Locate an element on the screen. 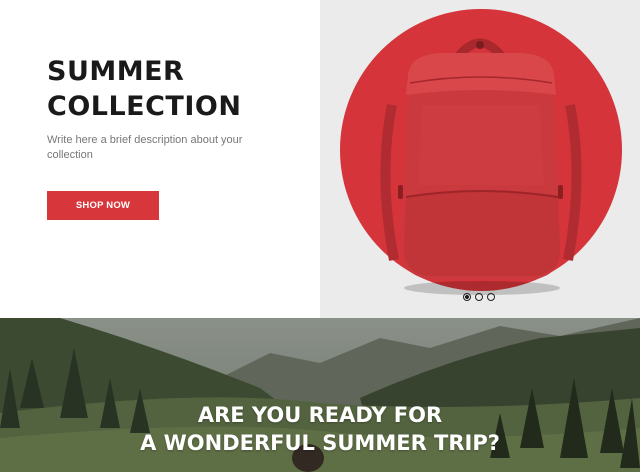 Image resolution: width=640 pixels, height=472 pixels. shop-now-button: SHOP NOW is located at coordinates (103, 205).